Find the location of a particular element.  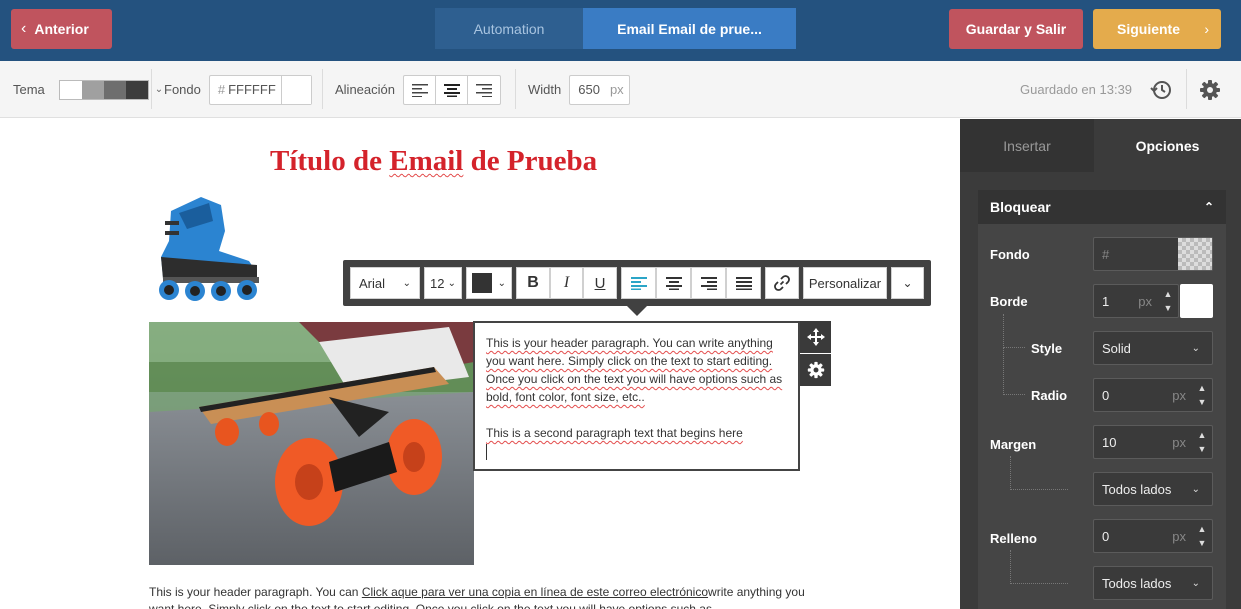

move-icon is located at coordinates (815, 337).